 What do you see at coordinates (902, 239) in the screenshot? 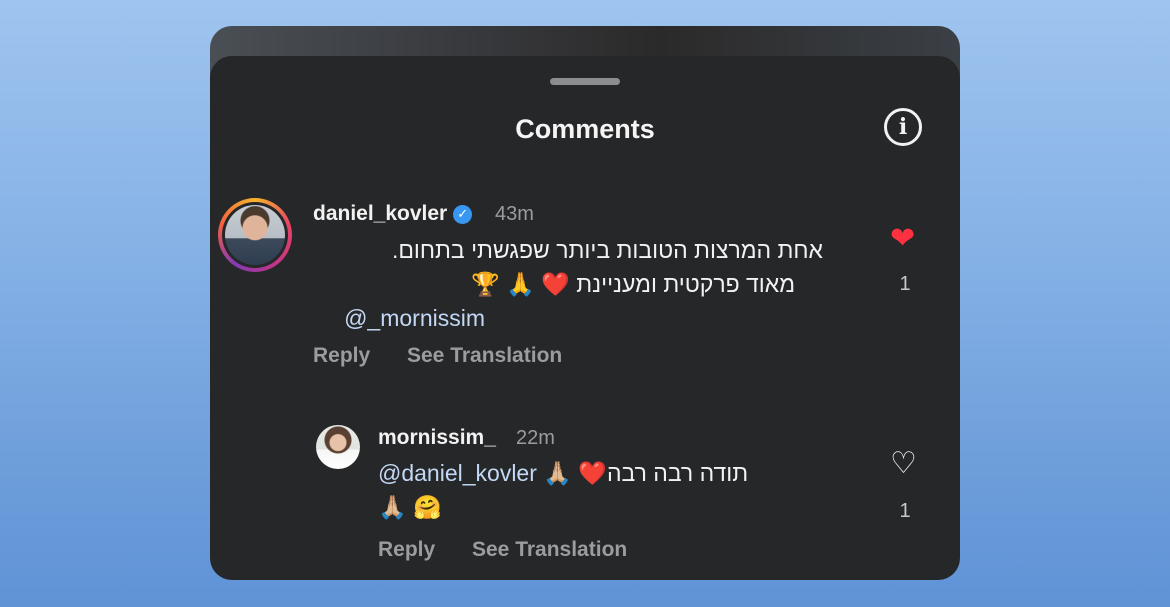
I see `heart-filled-icon: ❤` at bounding box center [902, 239].